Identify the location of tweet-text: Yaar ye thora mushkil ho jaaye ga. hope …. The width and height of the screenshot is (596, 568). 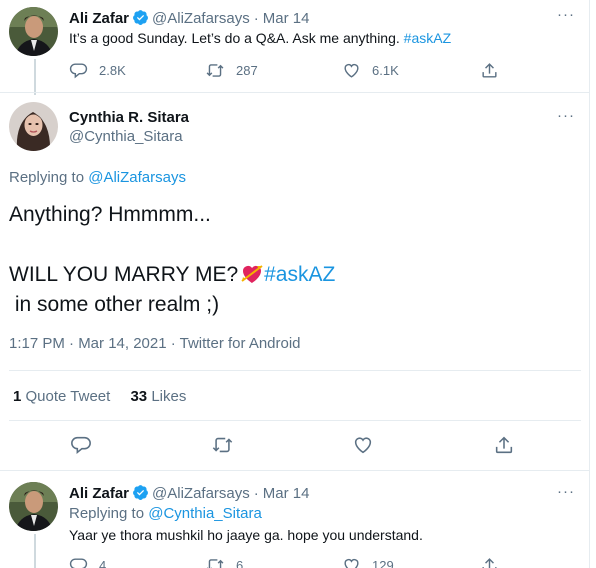
(246, 535).